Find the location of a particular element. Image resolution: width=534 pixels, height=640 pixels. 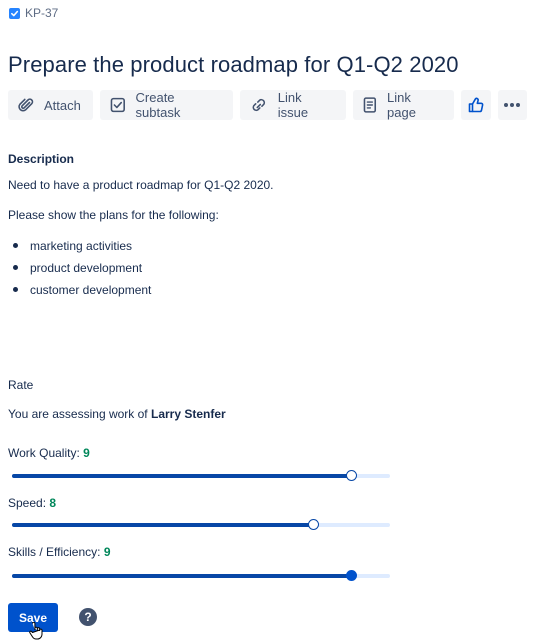

hand-cursor-icon is located at coordinates (36, 631).